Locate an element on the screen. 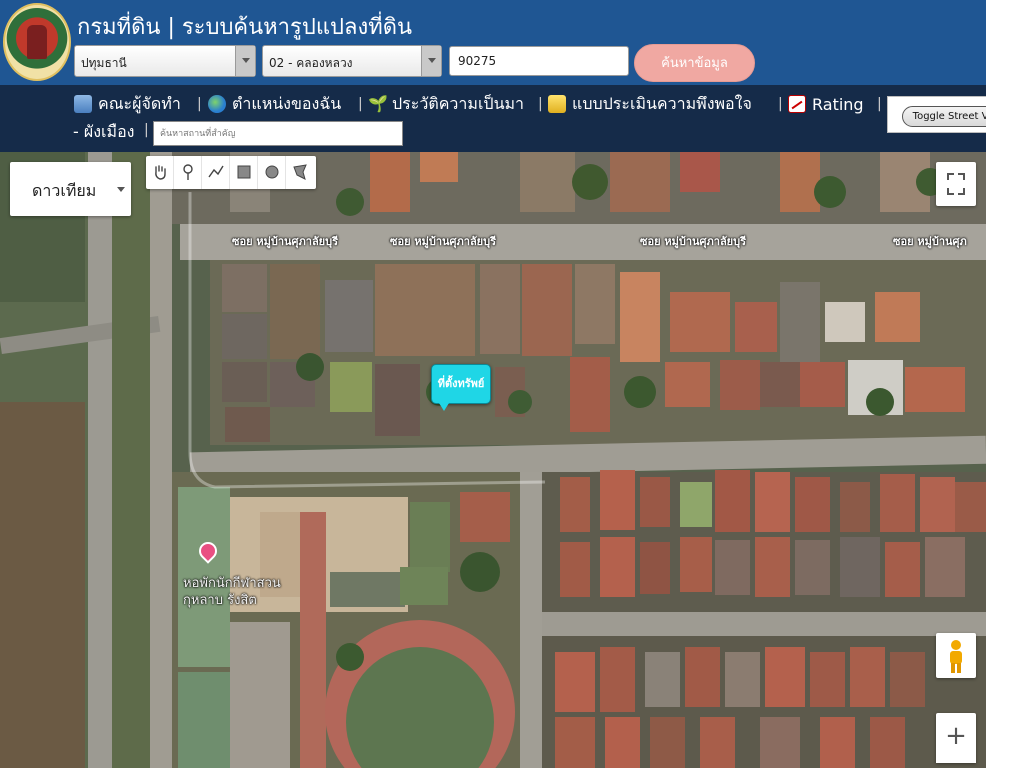 The width and height of the screenshot is (1024, 768). form-icon is located at coordinates (557, 104).